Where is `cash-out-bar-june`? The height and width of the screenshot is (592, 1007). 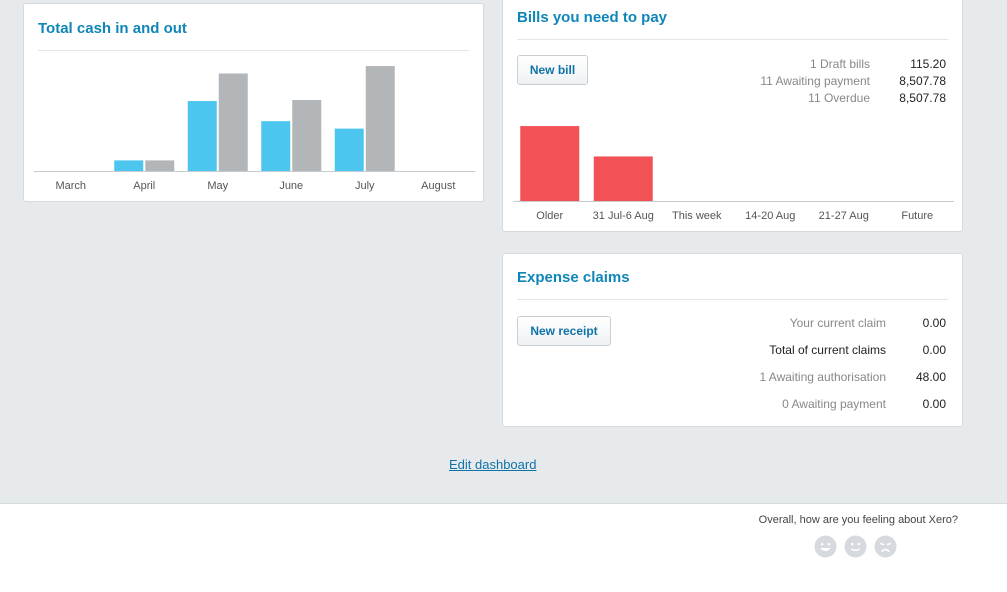
cash-out-bar-june is located at coordinates (307, 135).